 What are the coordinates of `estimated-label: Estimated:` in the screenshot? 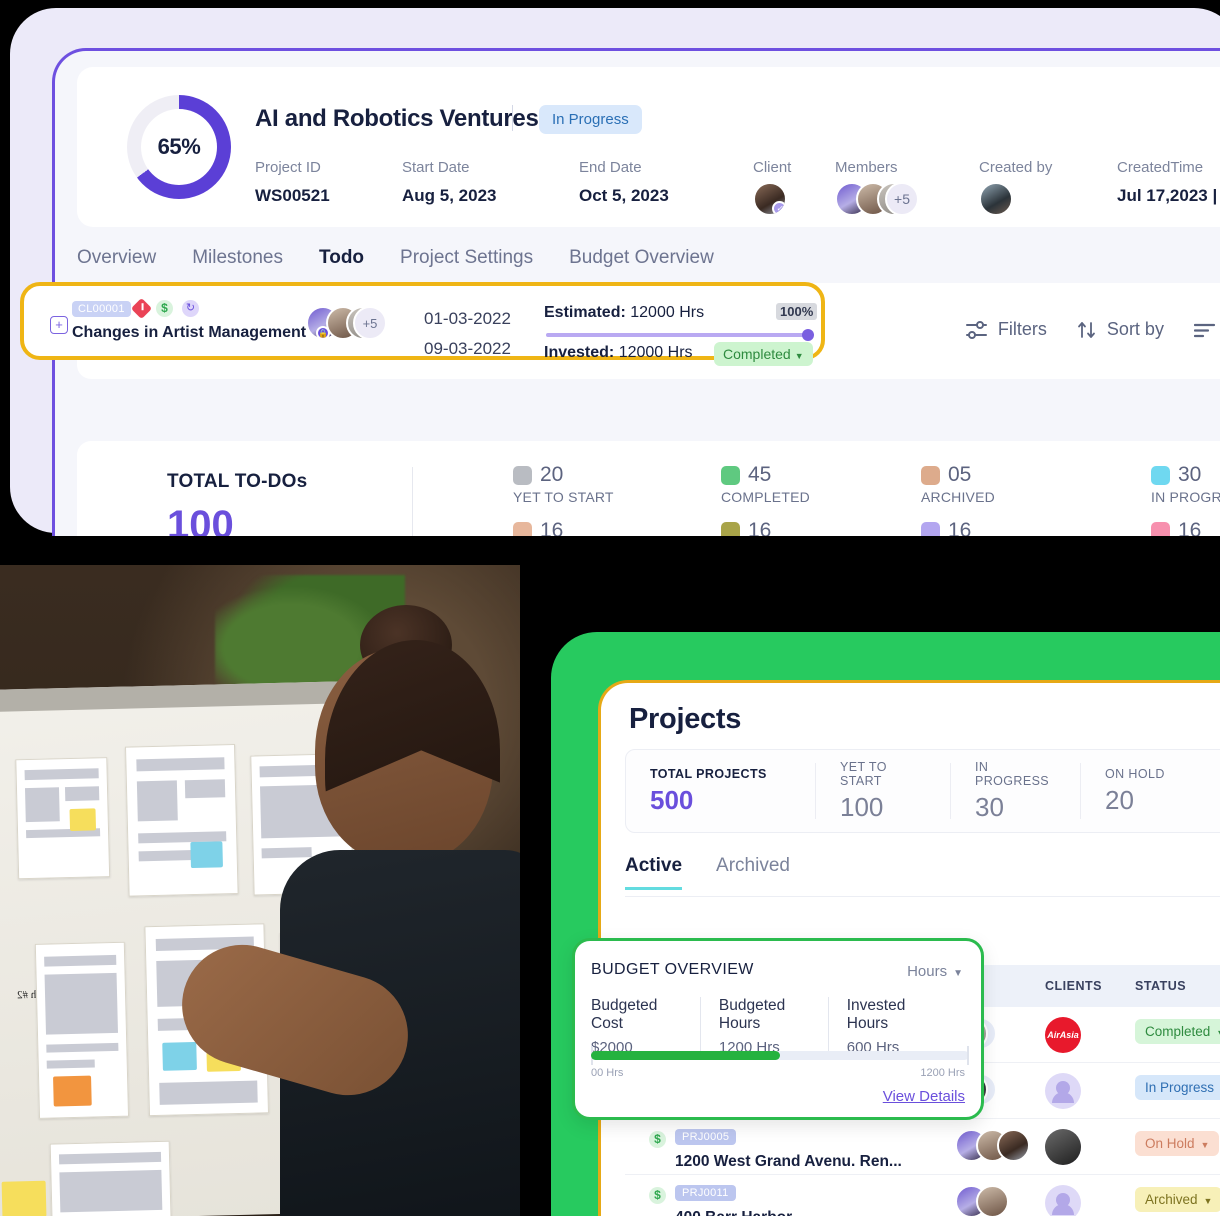 It's located at (585, 312).